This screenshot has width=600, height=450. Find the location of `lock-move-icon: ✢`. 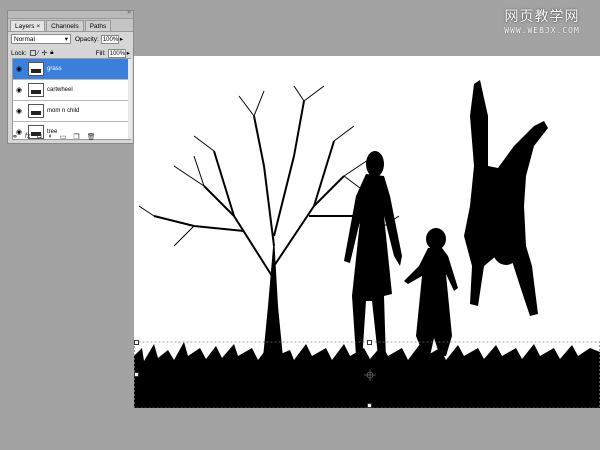

lock-move-icon: ✢ is located at coordinates (44, 53).